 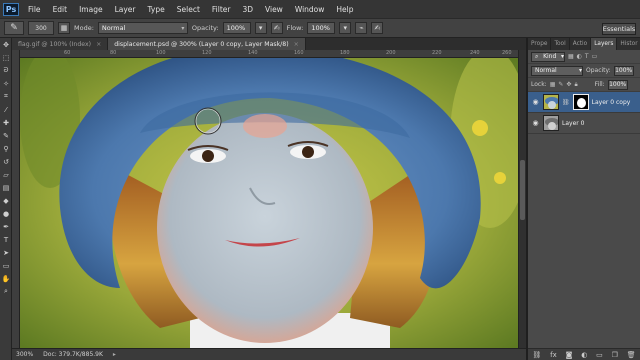 What do you see at coordinates (188, 9) in the screenshot?
I see `menu-select: Select` at bounding box center [188, 9].